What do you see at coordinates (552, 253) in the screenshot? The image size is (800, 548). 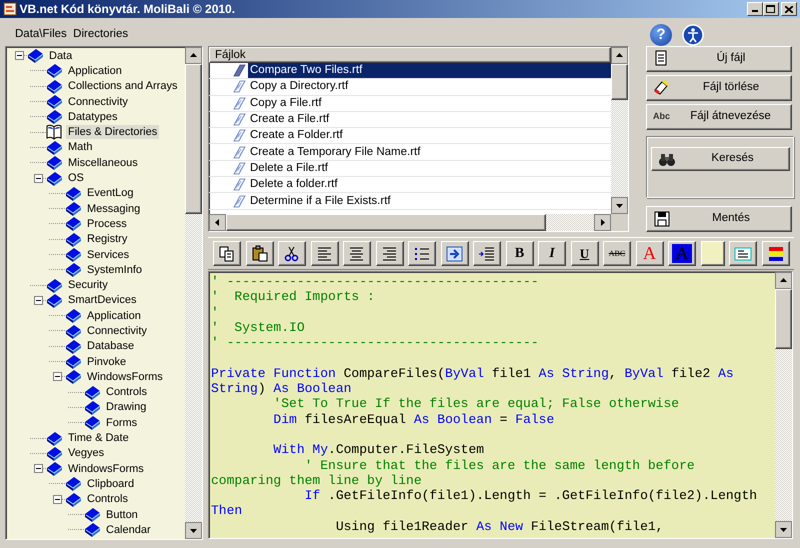 I see `italic-button: I` at bounding box center [552, 253].